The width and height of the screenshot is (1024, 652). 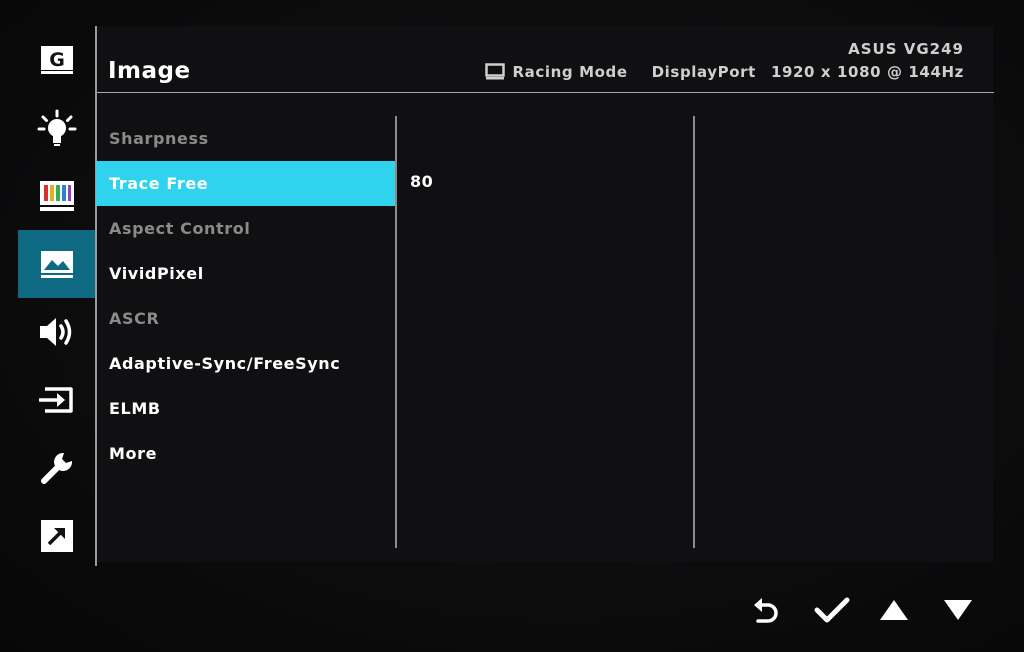 I want to click on up-icon, so click(x=894, y=610).